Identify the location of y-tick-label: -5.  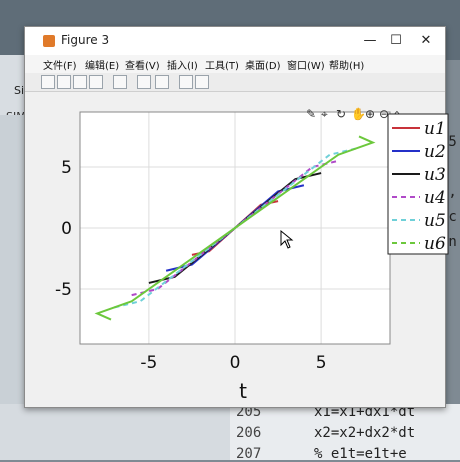
(63, 290).